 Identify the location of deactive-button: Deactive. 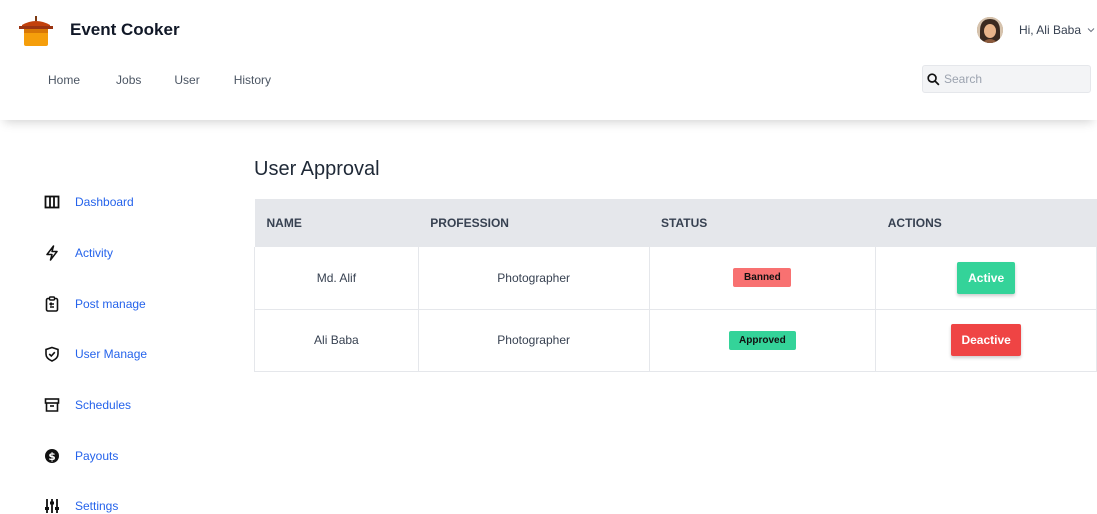
(986, 340).